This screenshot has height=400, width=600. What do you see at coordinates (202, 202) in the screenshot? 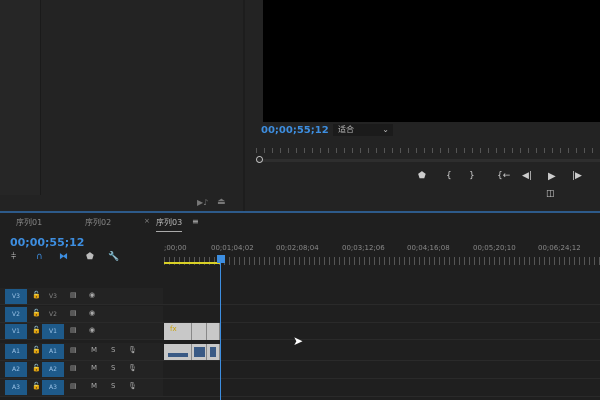
I see `insert-icon: ▶♪` at bounding box center [202, 202].